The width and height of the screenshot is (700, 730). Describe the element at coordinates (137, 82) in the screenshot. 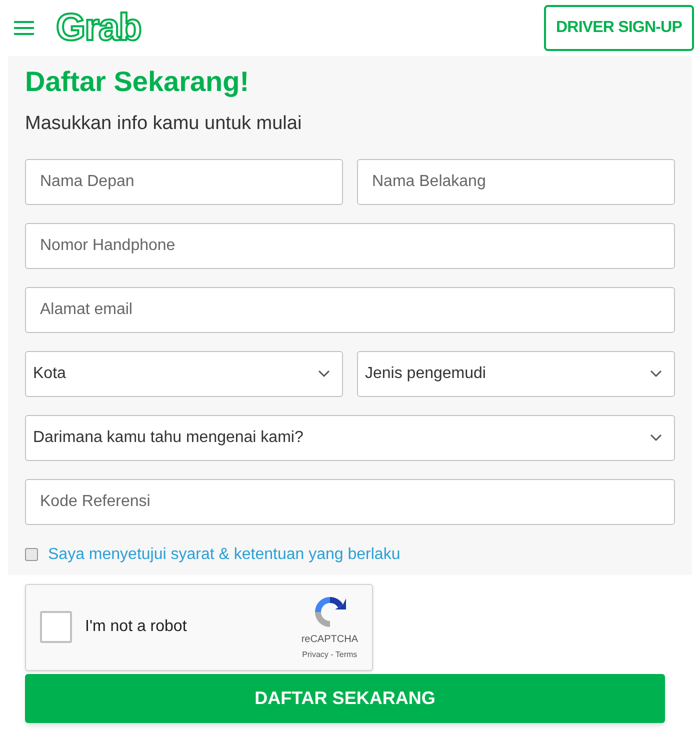

I see `page-heading: Daftar Sekarang!` at that location.